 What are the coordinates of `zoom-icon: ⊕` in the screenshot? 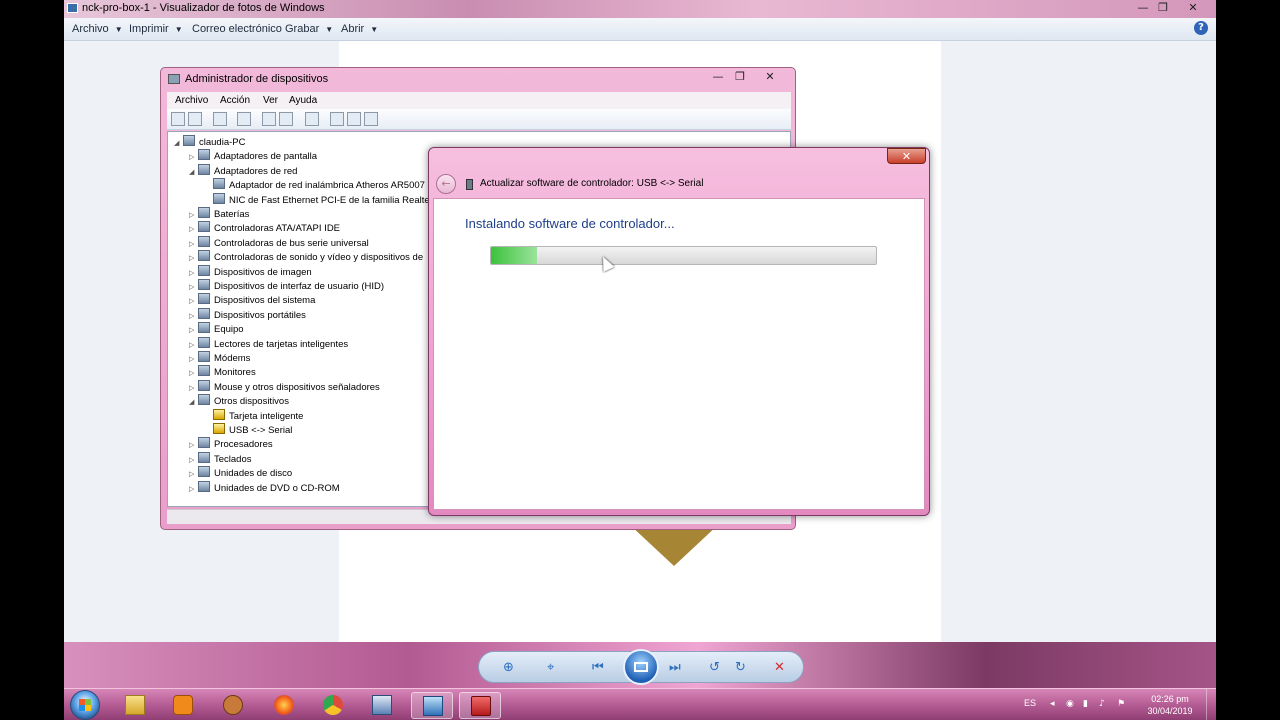 It's located at (508, 667).